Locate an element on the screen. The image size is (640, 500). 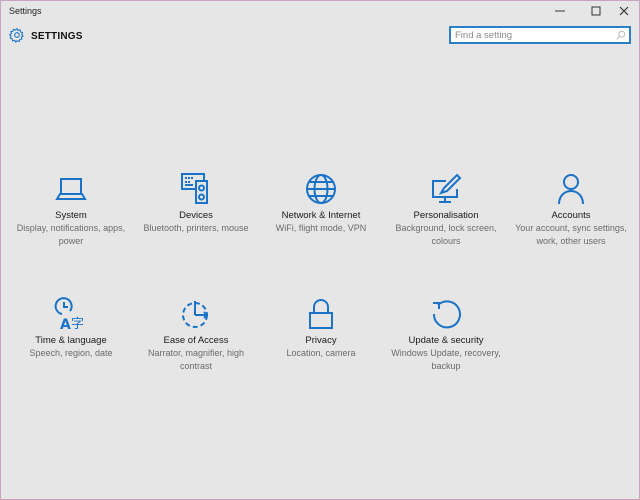
laptop-icon is located at coordinates (71, 189).